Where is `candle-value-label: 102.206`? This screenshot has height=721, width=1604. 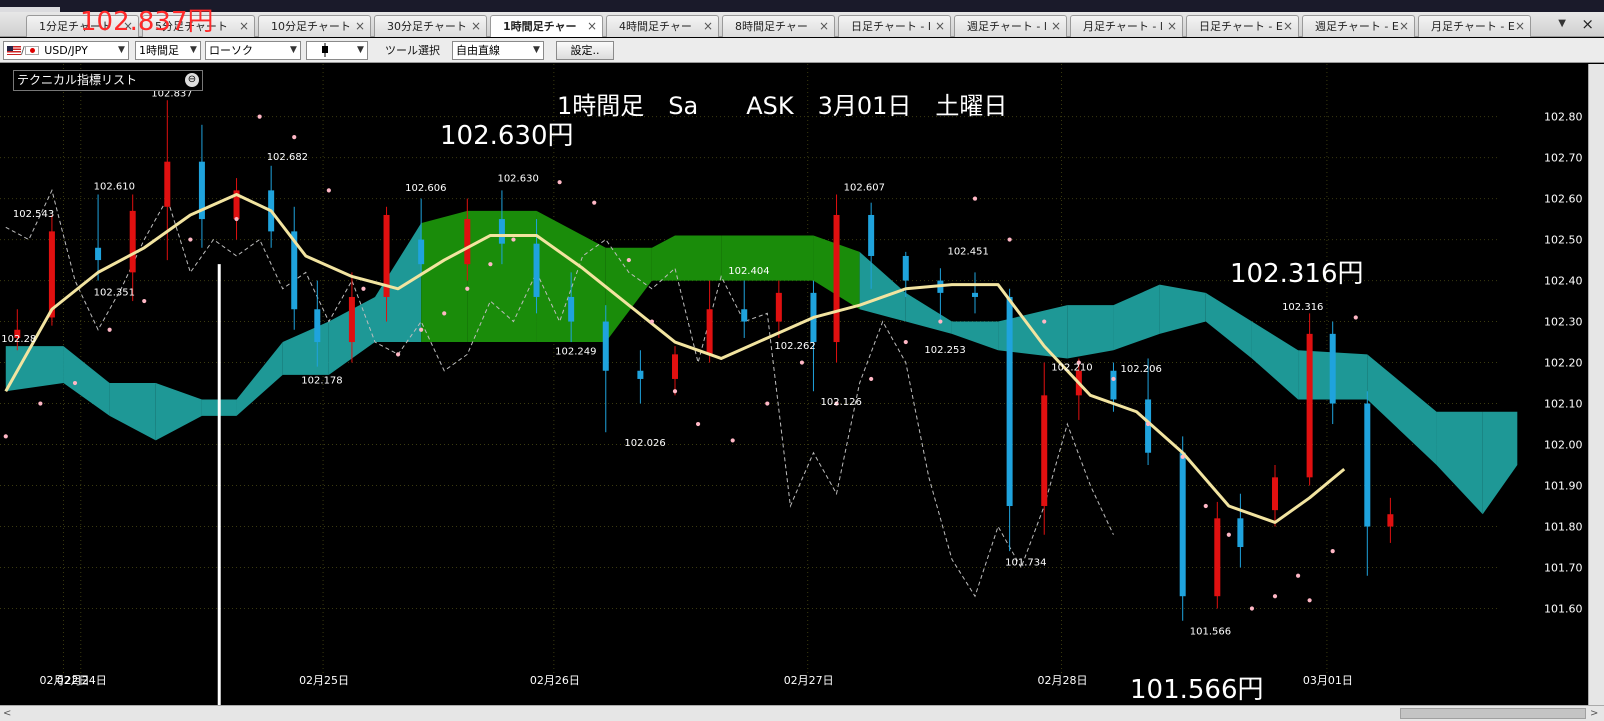 candle-value-label: 102.206 is located at coordinates (1141, 369).